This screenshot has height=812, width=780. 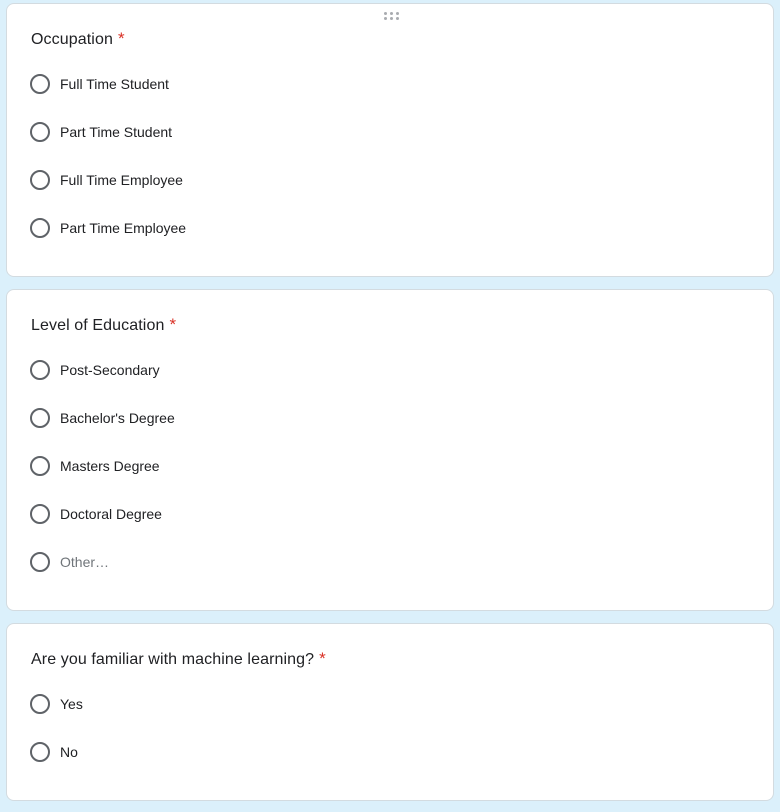 What do you see at coordinates (111, 514) in the screenshot?
I see `option-label: Doctoral Degree` at bounding box center [111, 514].